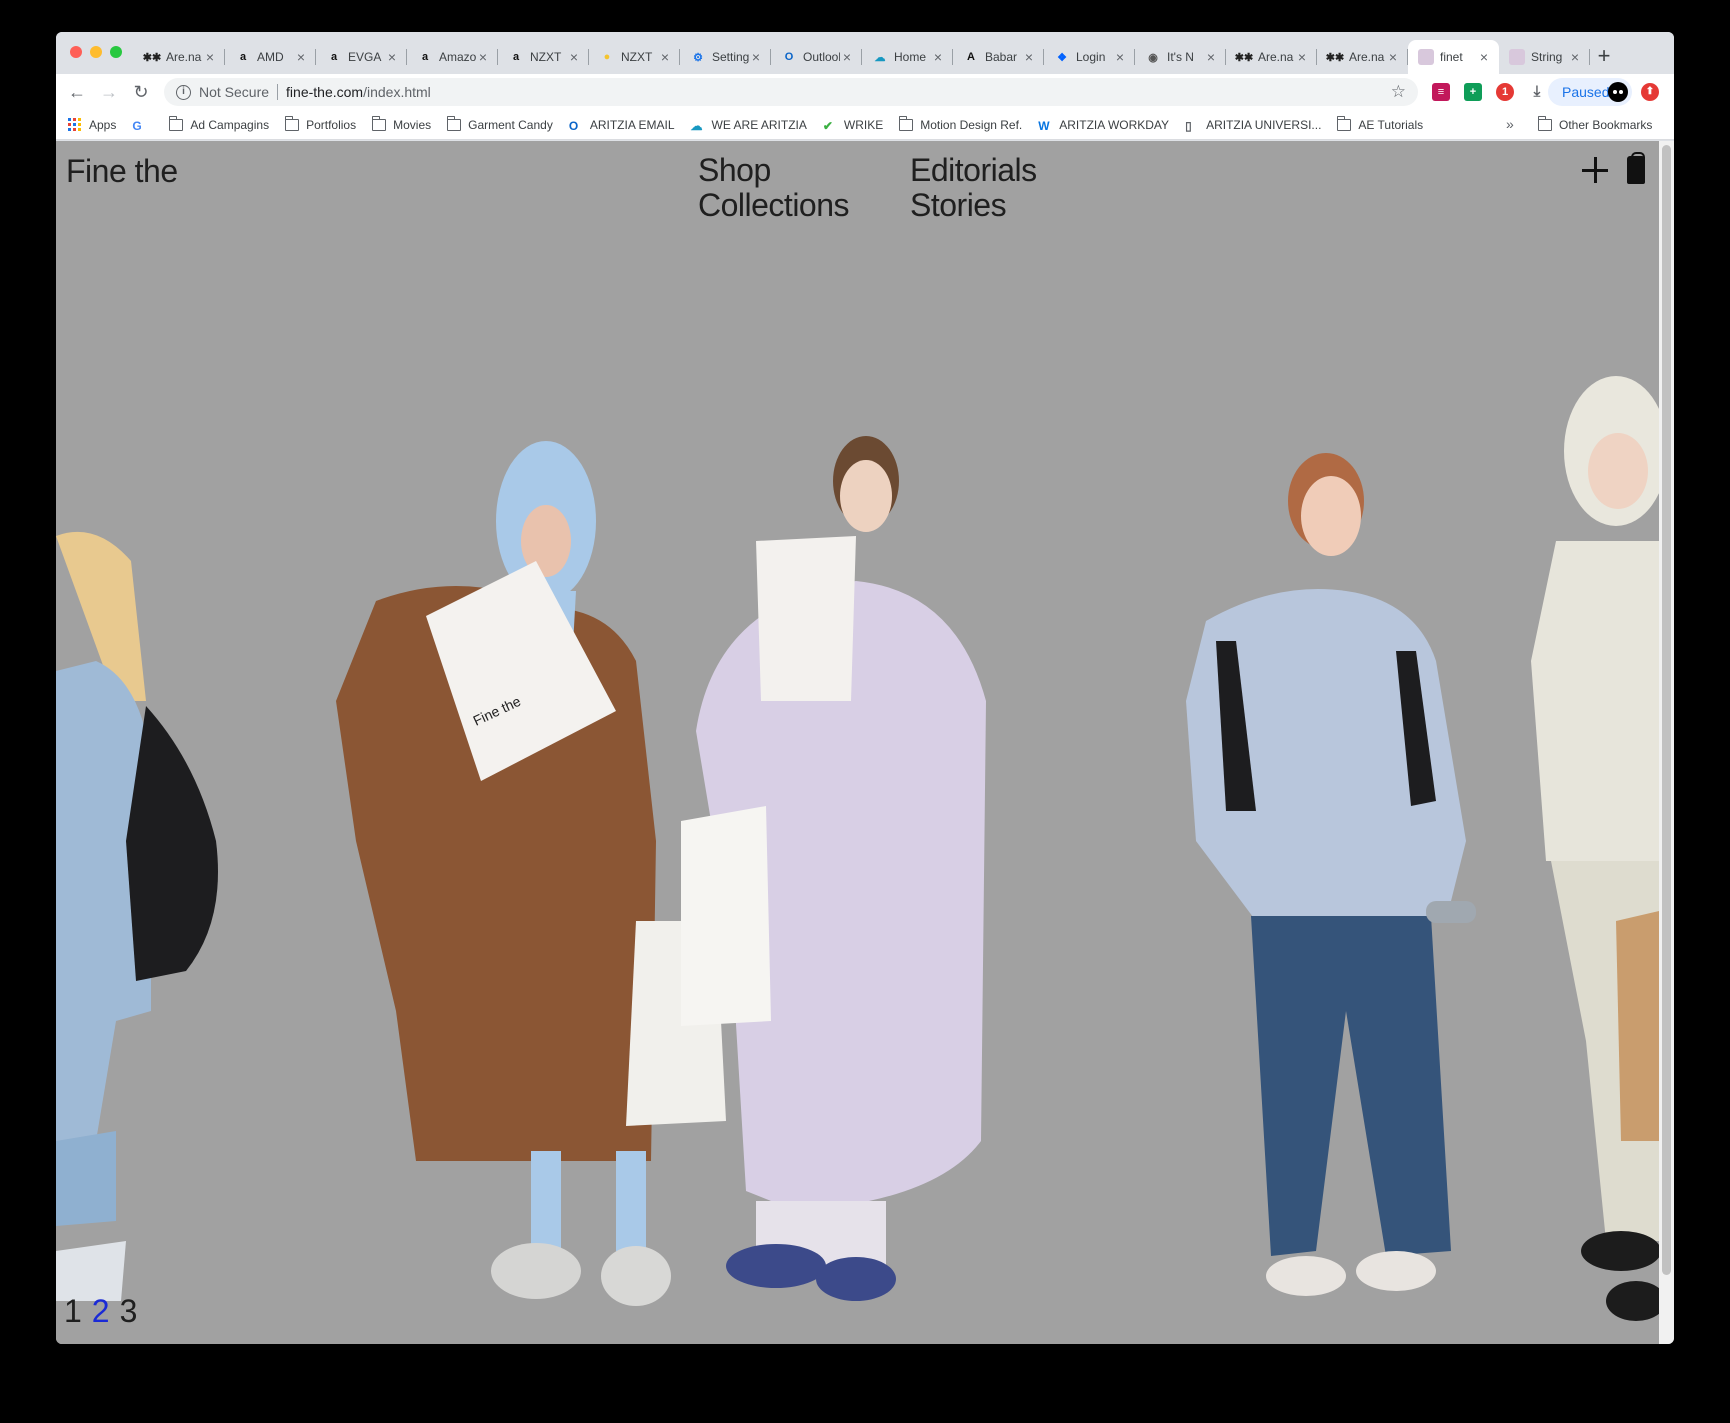 This screenshot has height=1423, width=1730. I want to click on nav-stories-link: Stories, so click(973, 205).